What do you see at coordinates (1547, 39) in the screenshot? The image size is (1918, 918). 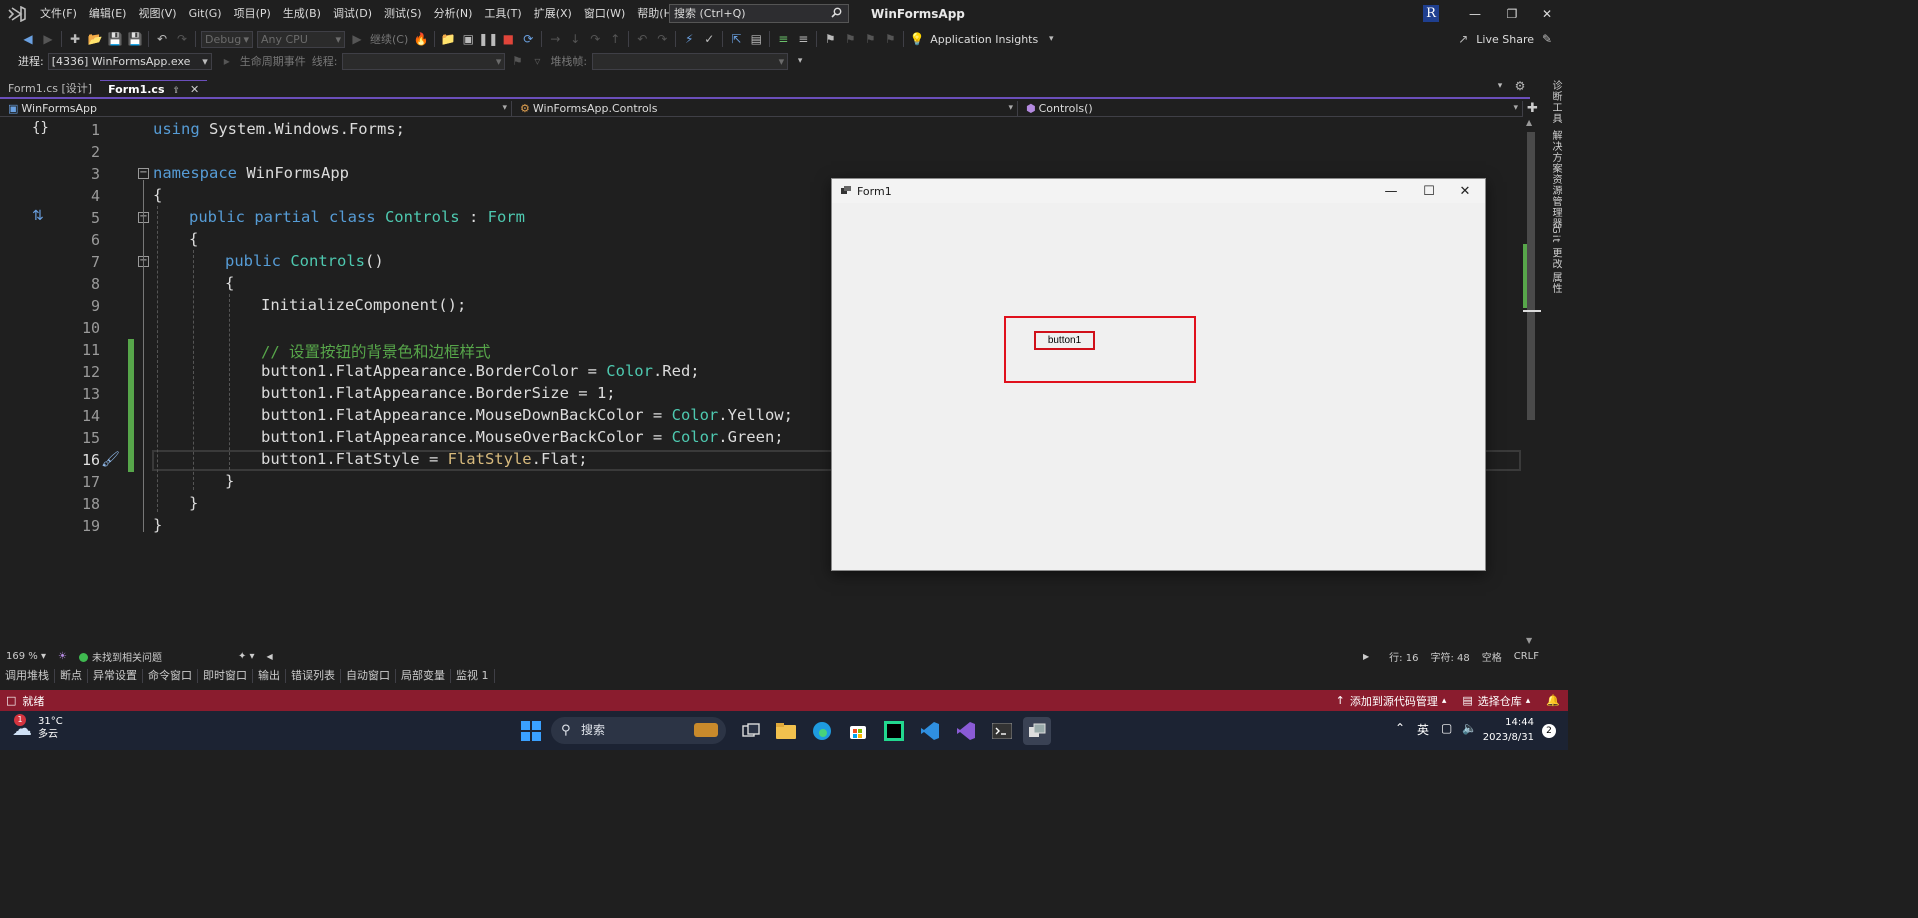 I see `feedback-icon: ✎` at bounding box center [1547, 39].